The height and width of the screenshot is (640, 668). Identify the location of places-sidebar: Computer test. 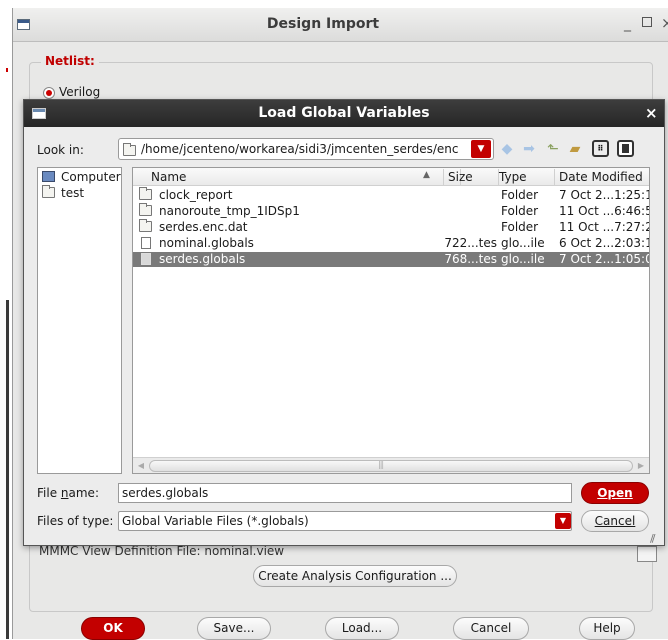
(79, 320).